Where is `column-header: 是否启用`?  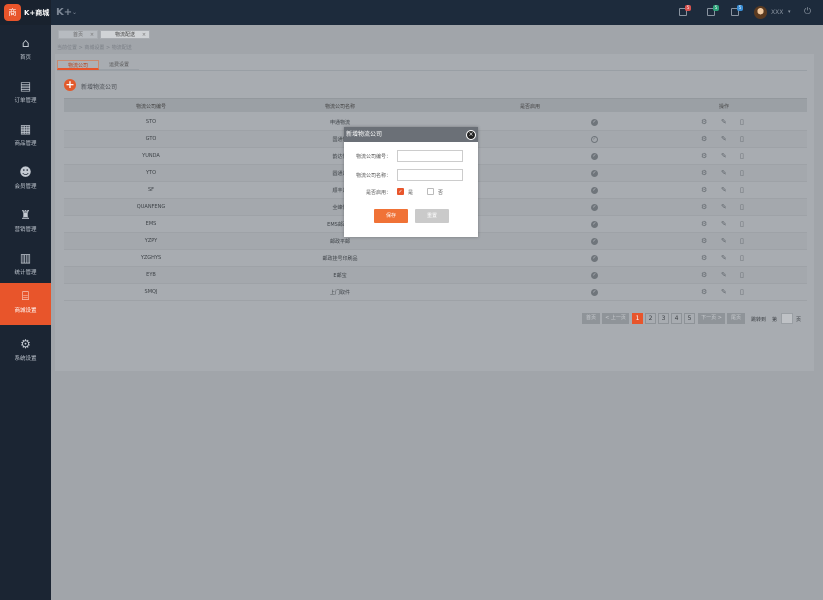 column-header: 是否启用 is located at coordinates (530, 107).